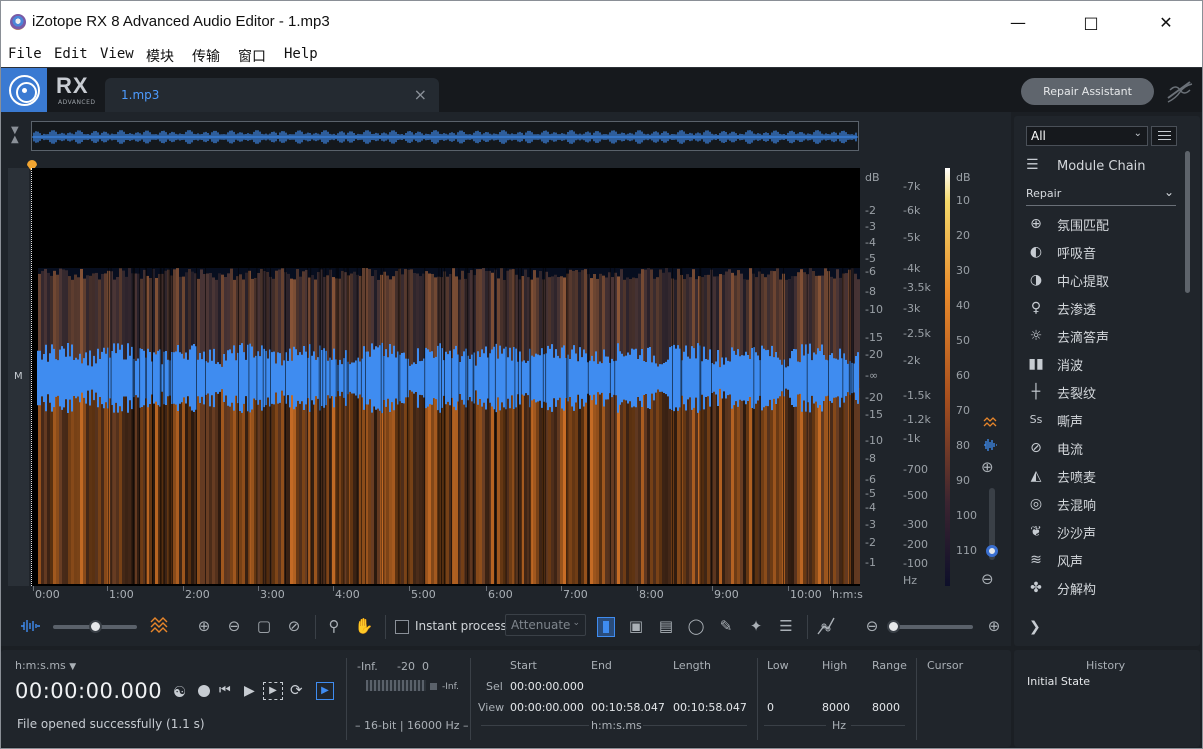 Image resolution: width=1203 pixels, height=749 pixels. I want to click on horizontal-zoom-handle, so click(893, 626).